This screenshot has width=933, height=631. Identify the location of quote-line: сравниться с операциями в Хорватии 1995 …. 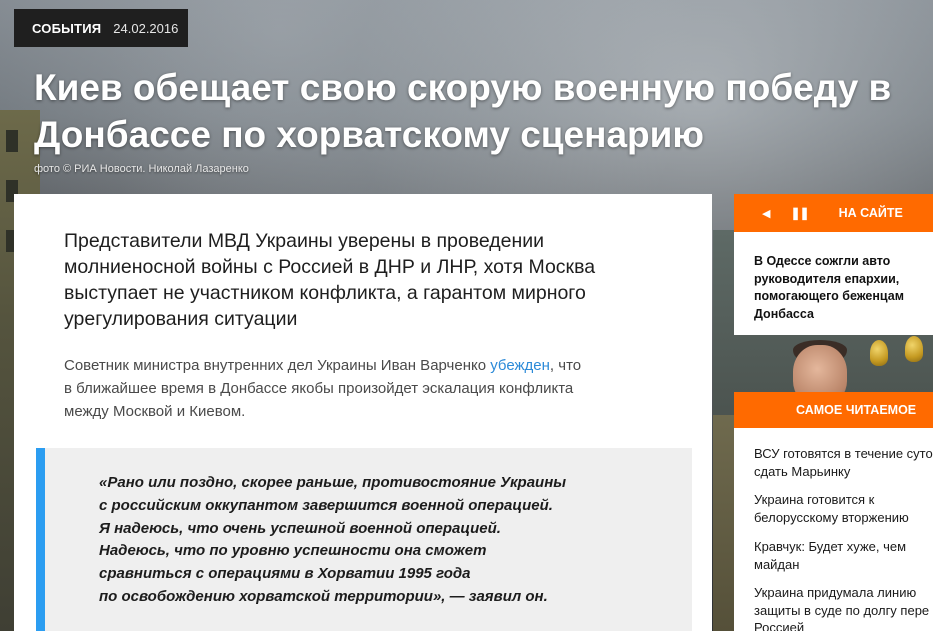
(285, 574).